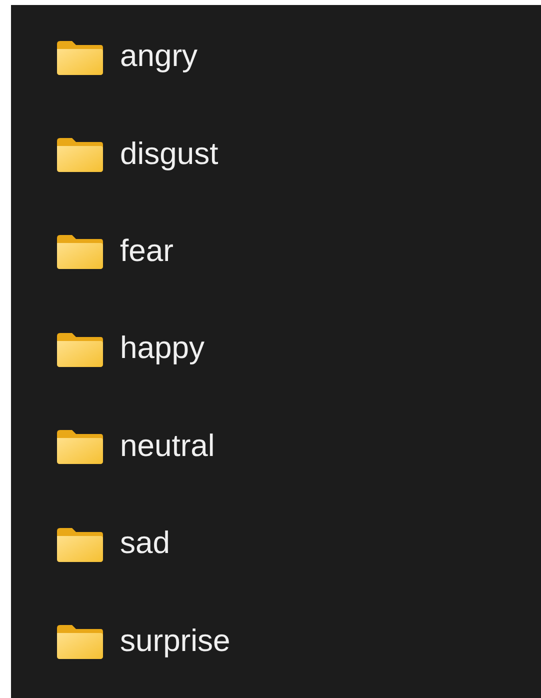 Image resolution: width=541 pixels, height=698 pixels. I want to click on folder-item: sad, so click(276, 545).